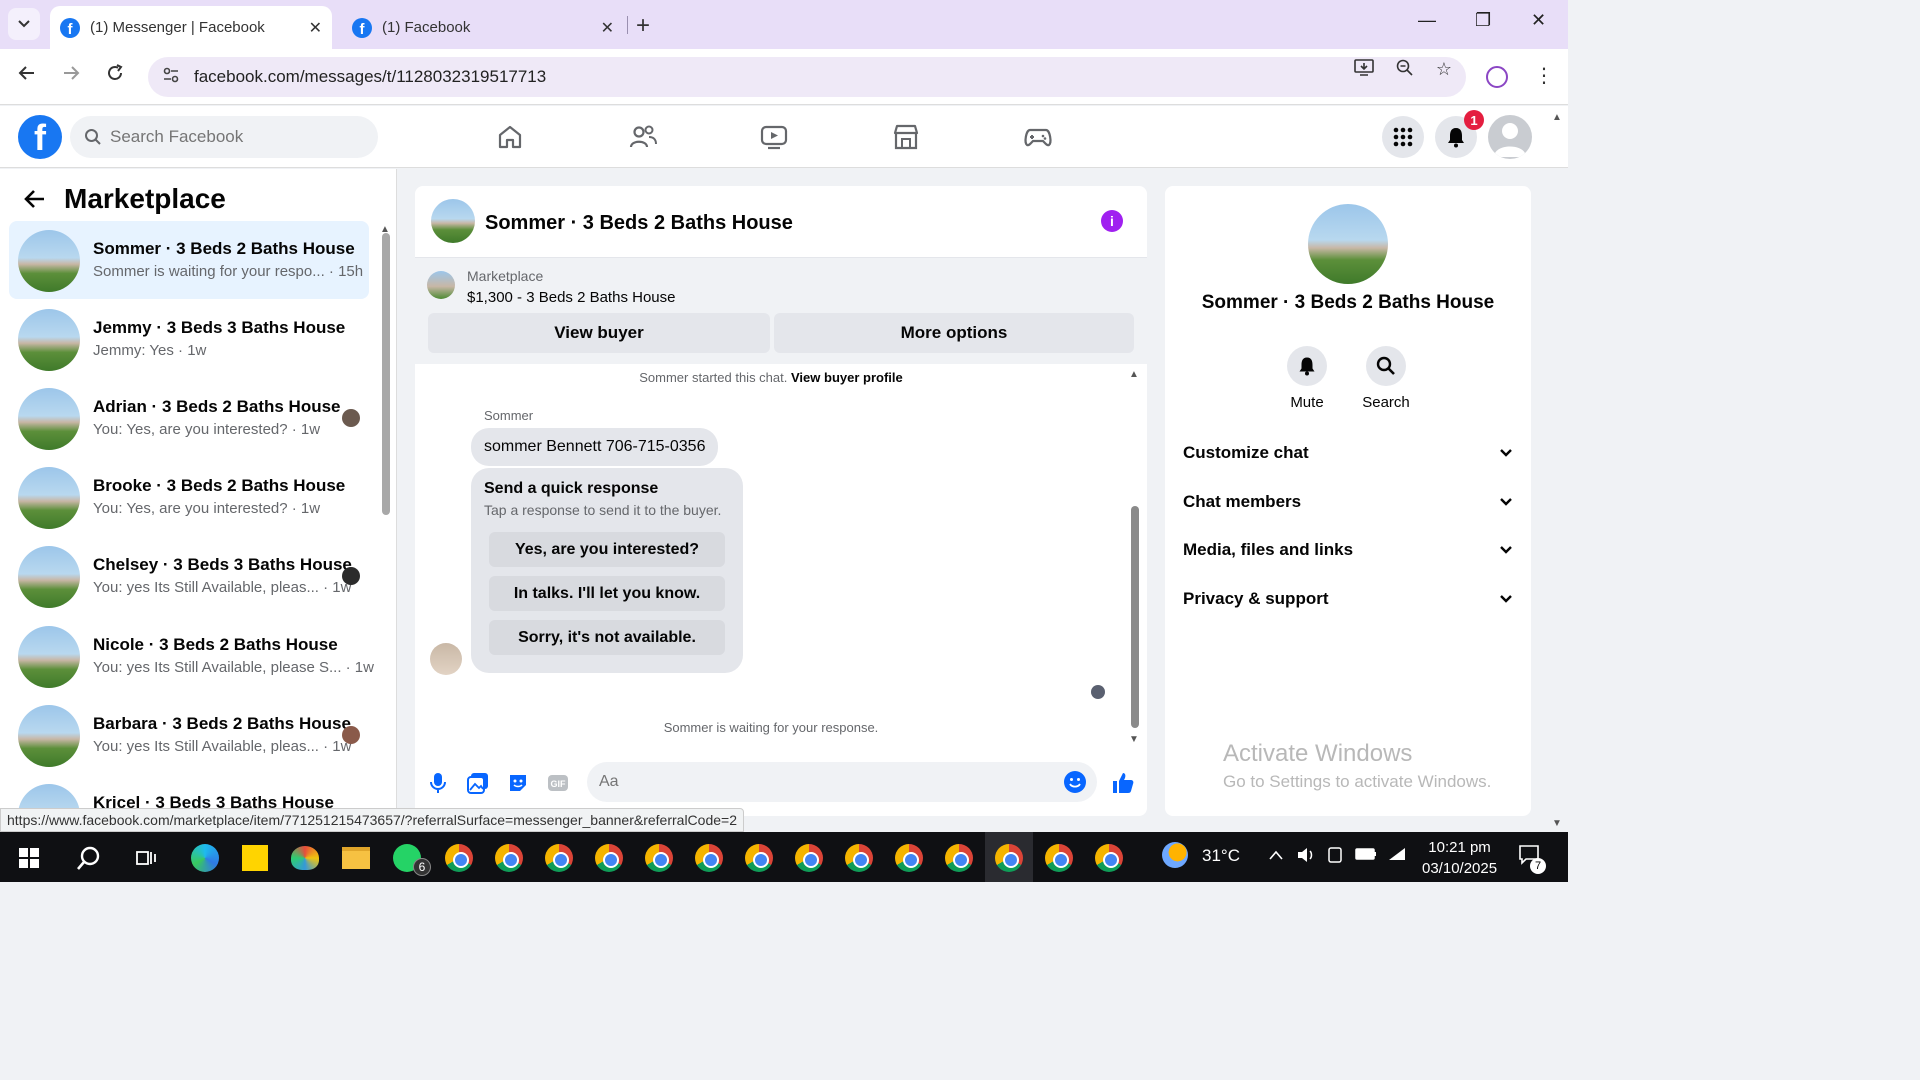 This screenshot has width=1920, height=1080. What do you see at coordinates (24, 24) in the screenshot?
I see `tab-search-dropdown` at bounding box center [24, 24].